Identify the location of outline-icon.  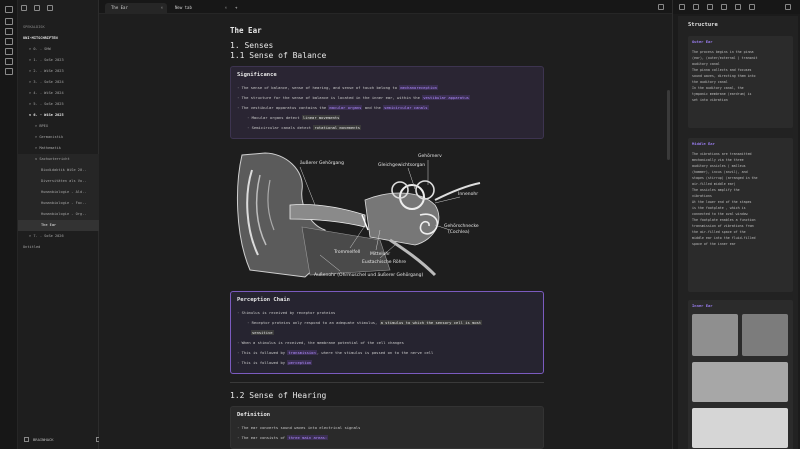
(738, 7).